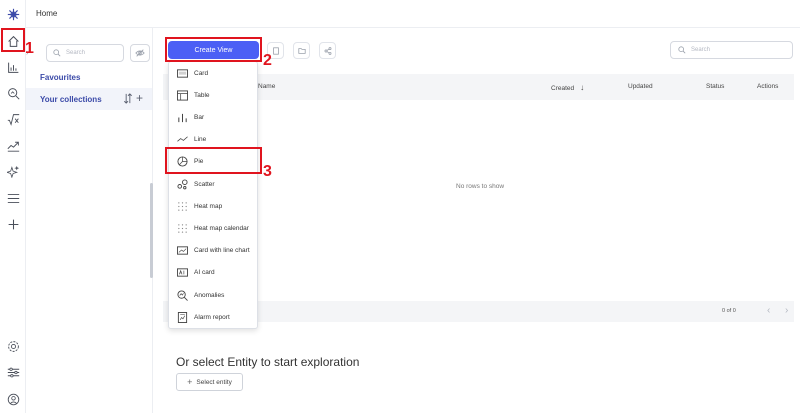  What do you see at coordinates (182, 228) in the screenshot?
I see `heat-map-calendar-icon` at bounding box center [182, 228].